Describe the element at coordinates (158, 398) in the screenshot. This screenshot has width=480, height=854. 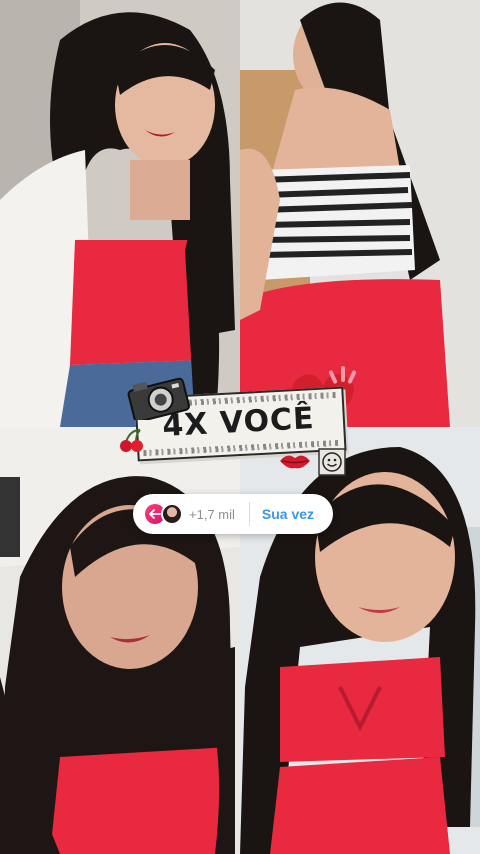
I see `camera-icon` at that location.